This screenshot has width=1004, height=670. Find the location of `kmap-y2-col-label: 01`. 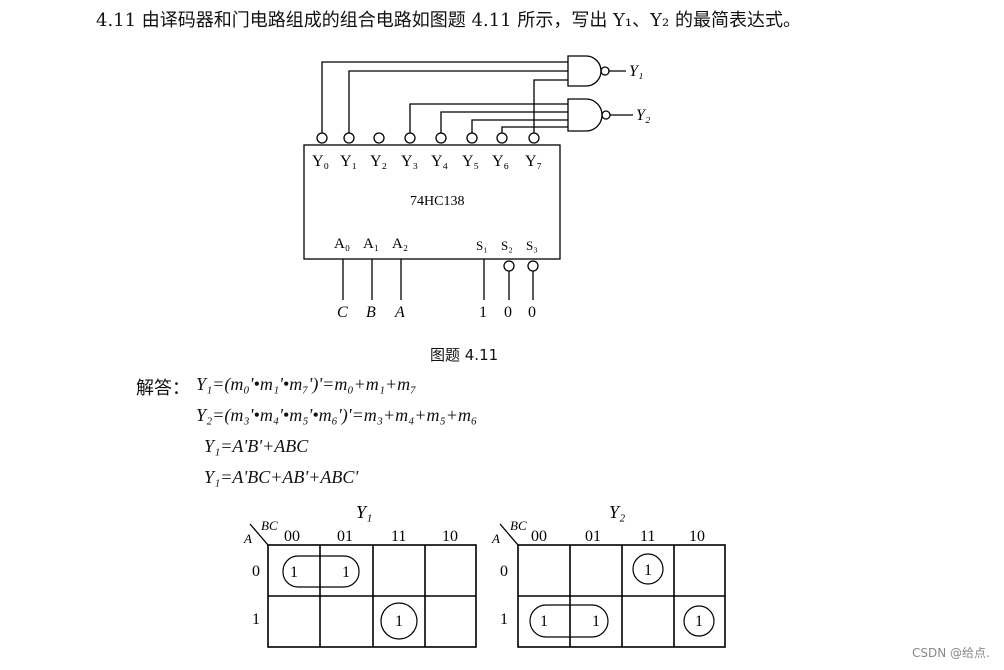

kmap-y2-col-label: 01 is located at coordinates (593, 536).